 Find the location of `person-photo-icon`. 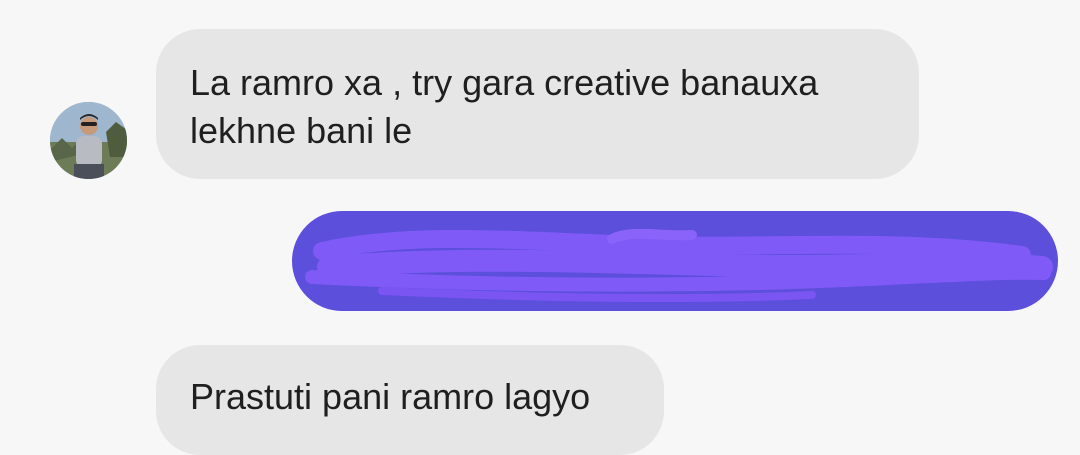

person-photo-icon is located at coordinates (88, 140).